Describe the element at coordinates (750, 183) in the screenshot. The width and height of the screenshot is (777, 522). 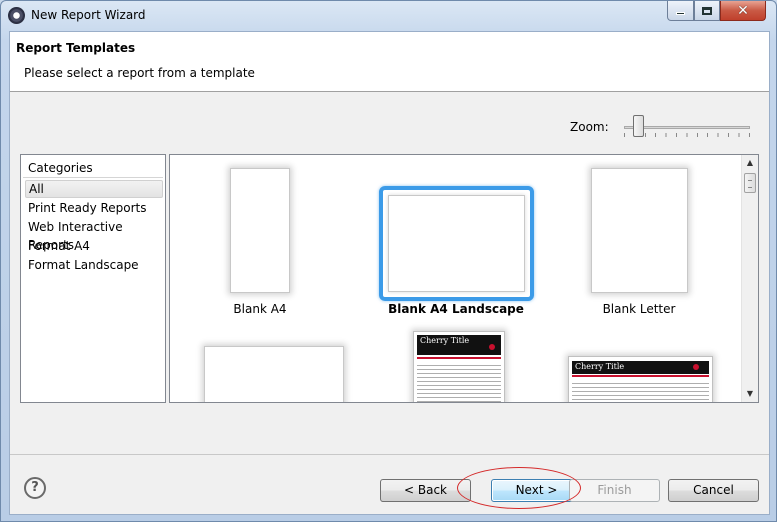
I see `scrollbar-thumb` at that location.